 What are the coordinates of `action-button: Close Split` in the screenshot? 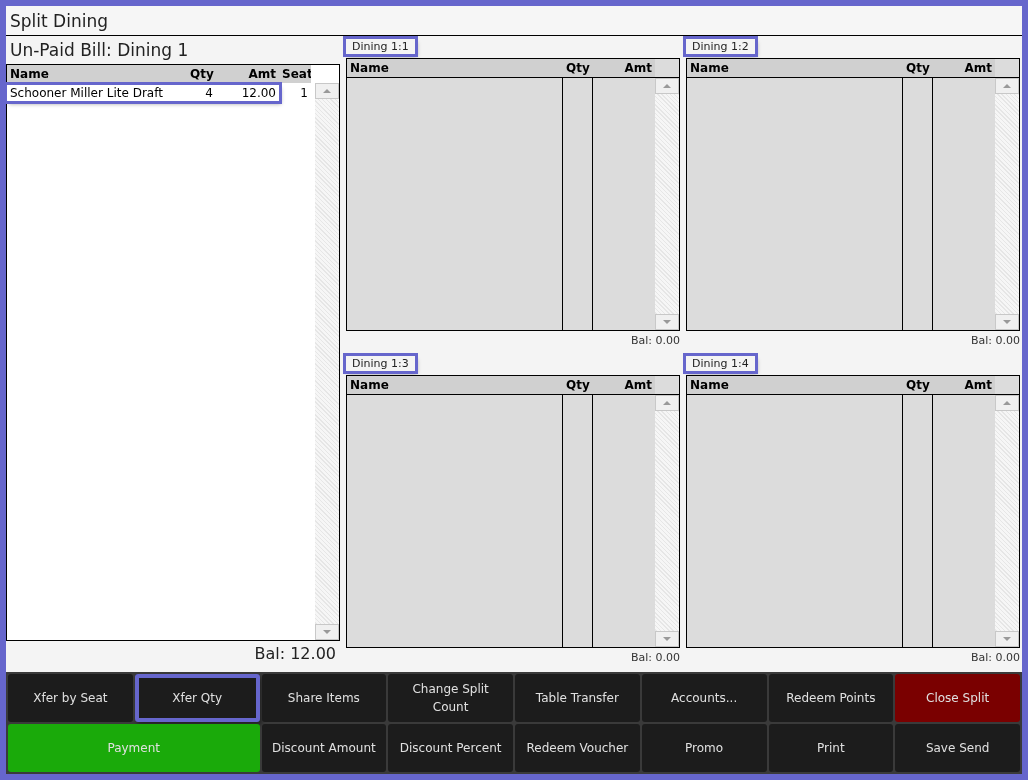 It's located at (957, 698).